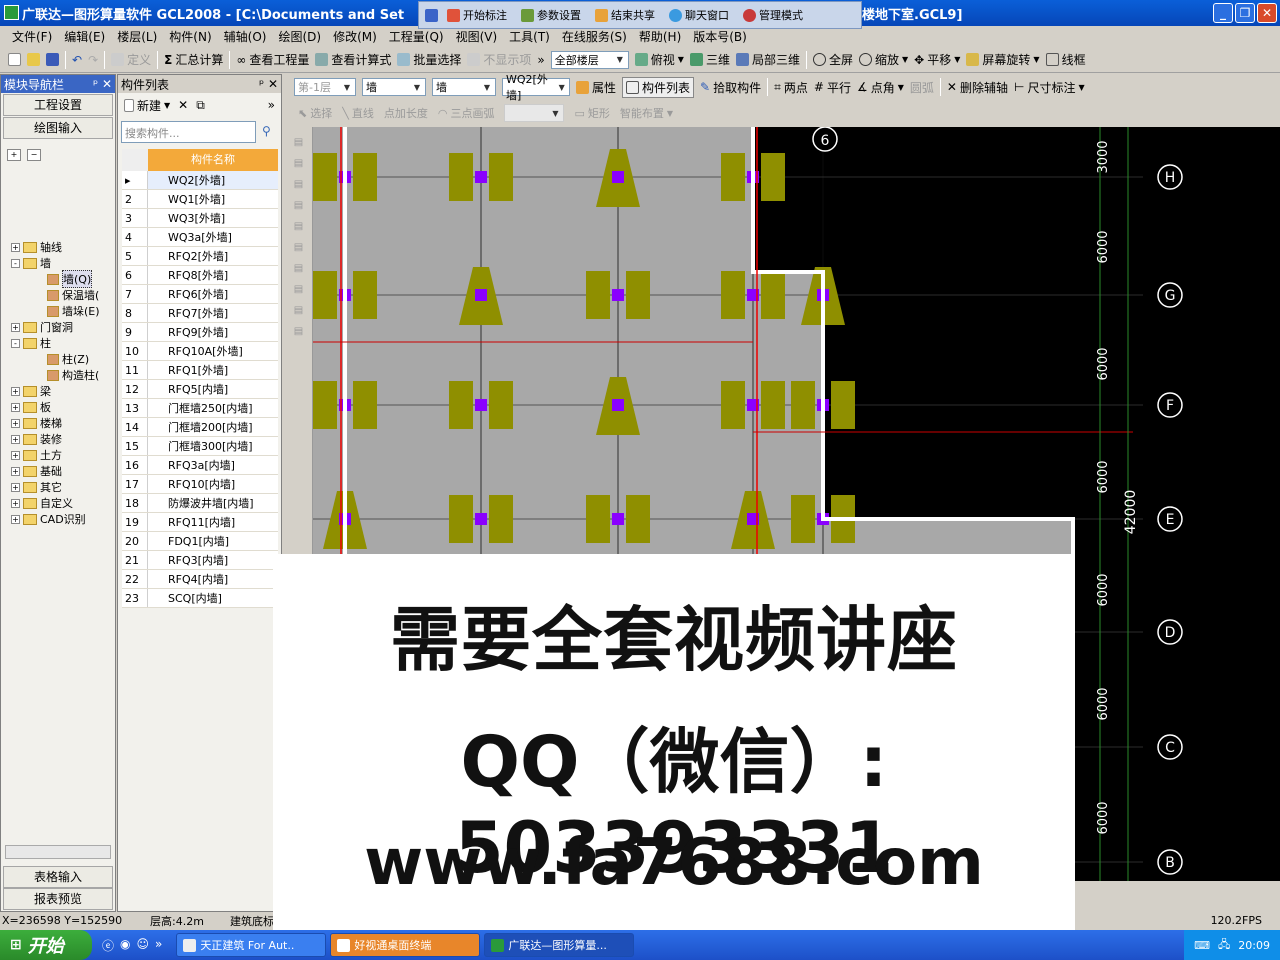  I want to click on view-formula-button: 查看计算式, so click(353, 59).